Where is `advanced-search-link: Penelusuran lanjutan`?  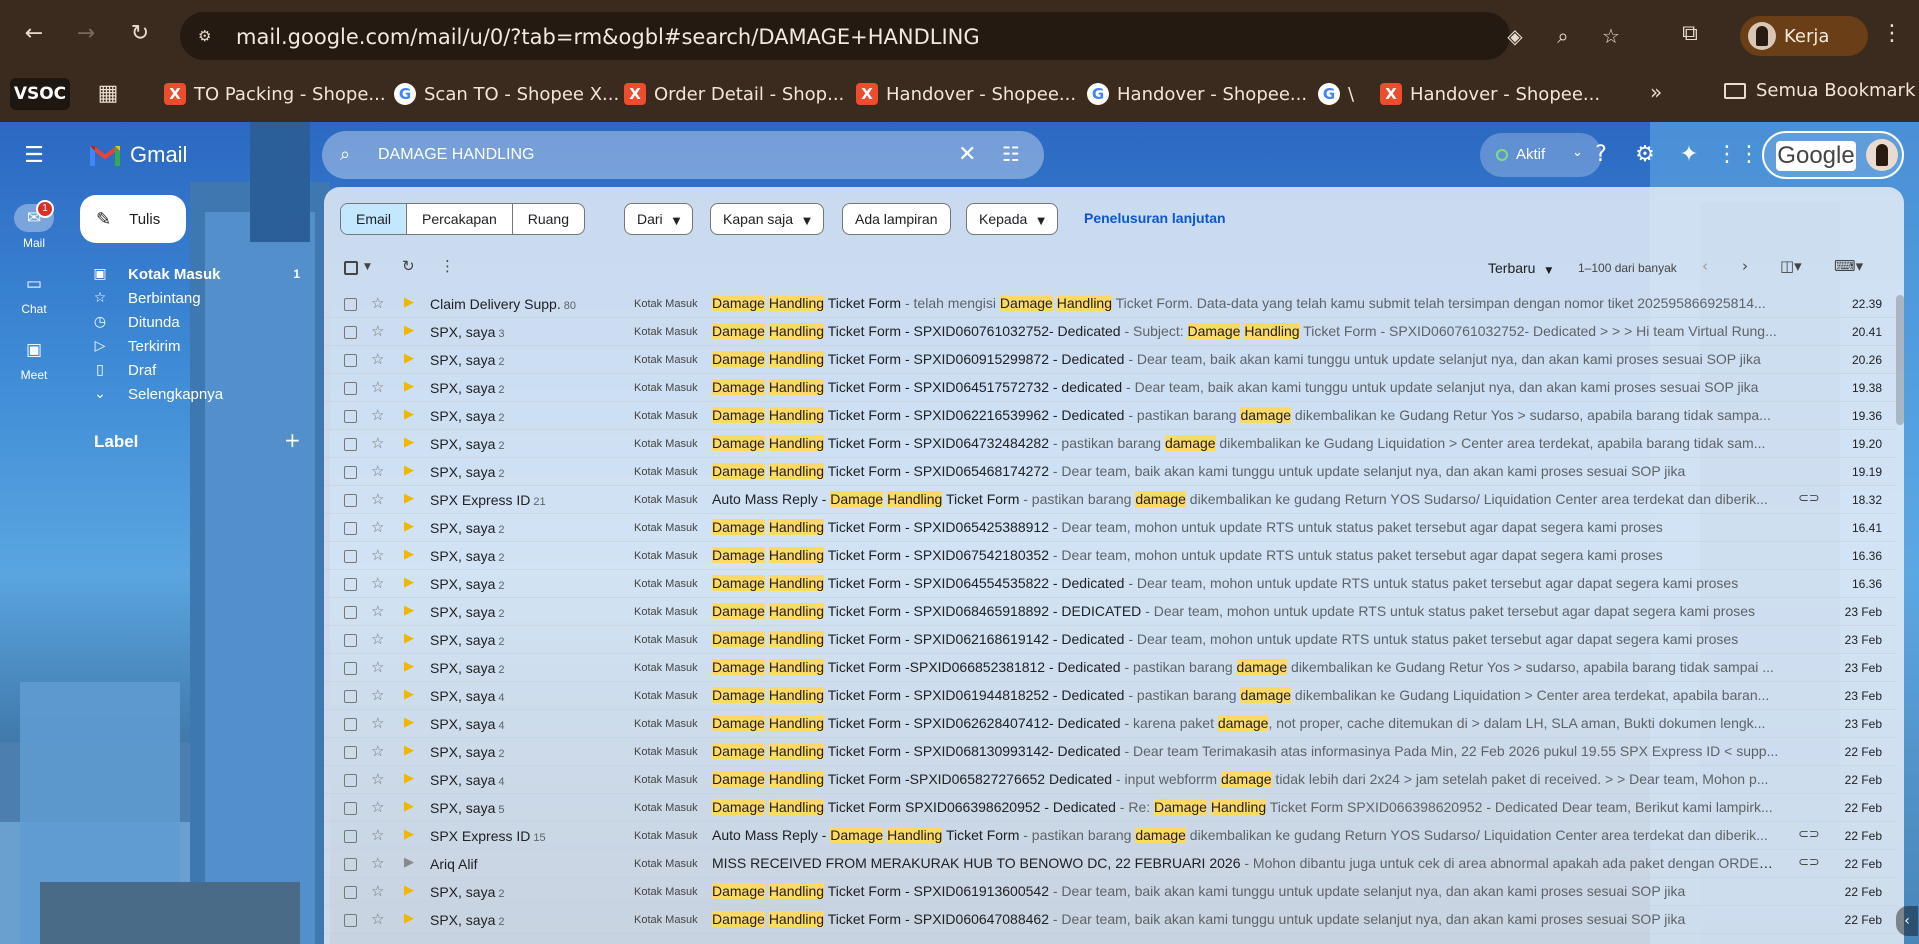 advanced-search-link: Penelusuran lanjutan is located at coordinates (1155, 218).